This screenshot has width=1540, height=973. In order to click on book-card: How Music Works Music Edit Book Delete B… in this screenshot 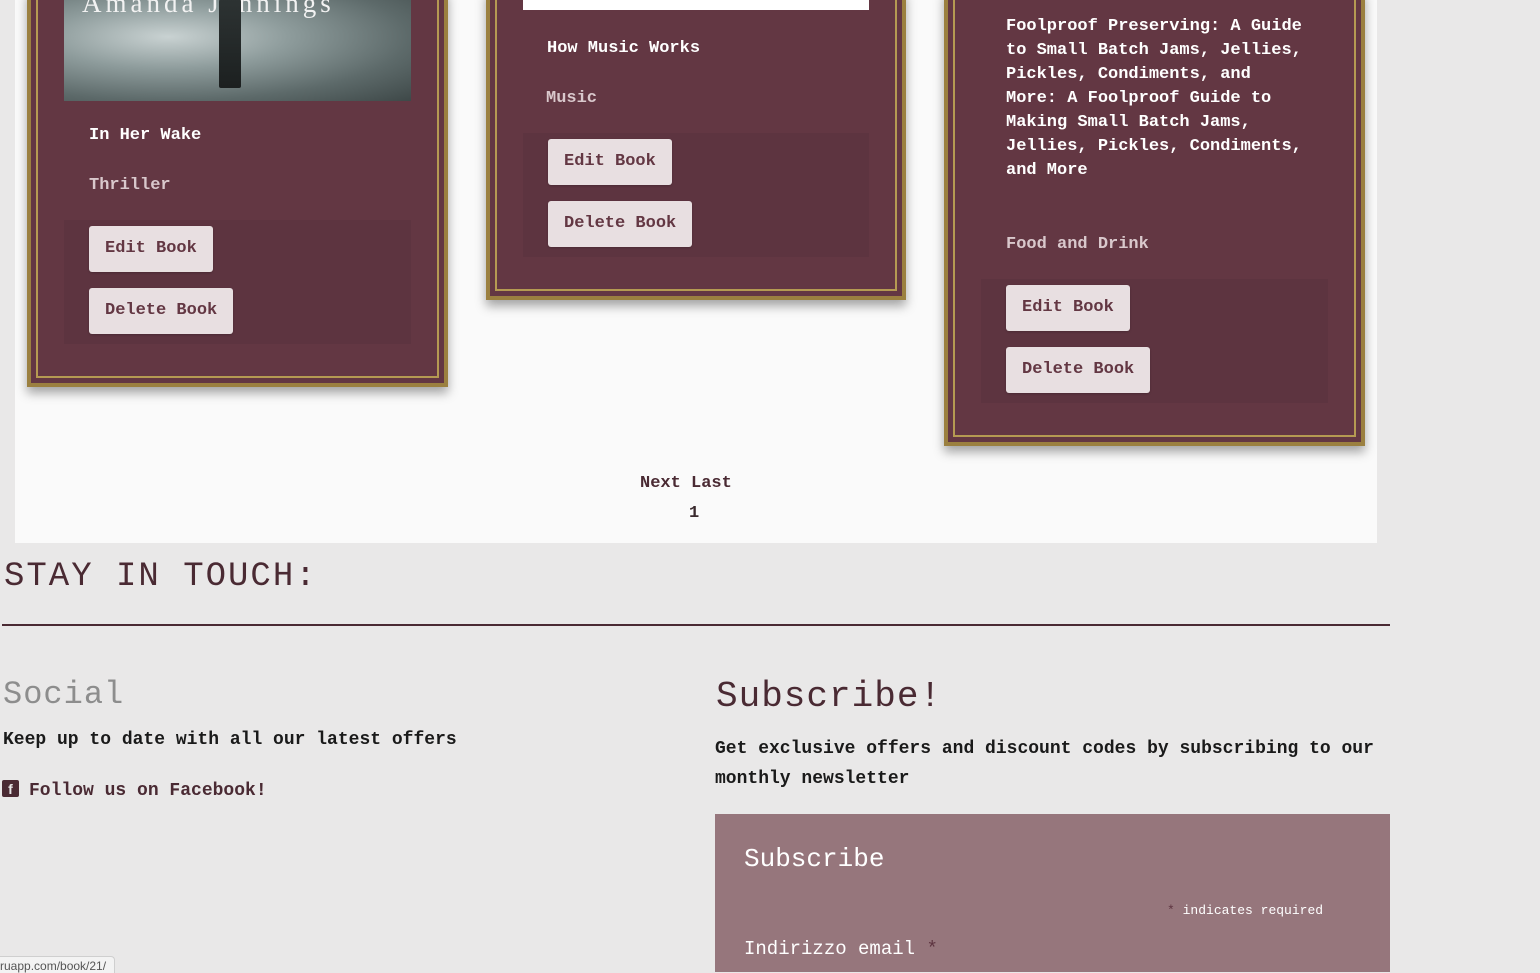, I will do `click(696, 150)`.